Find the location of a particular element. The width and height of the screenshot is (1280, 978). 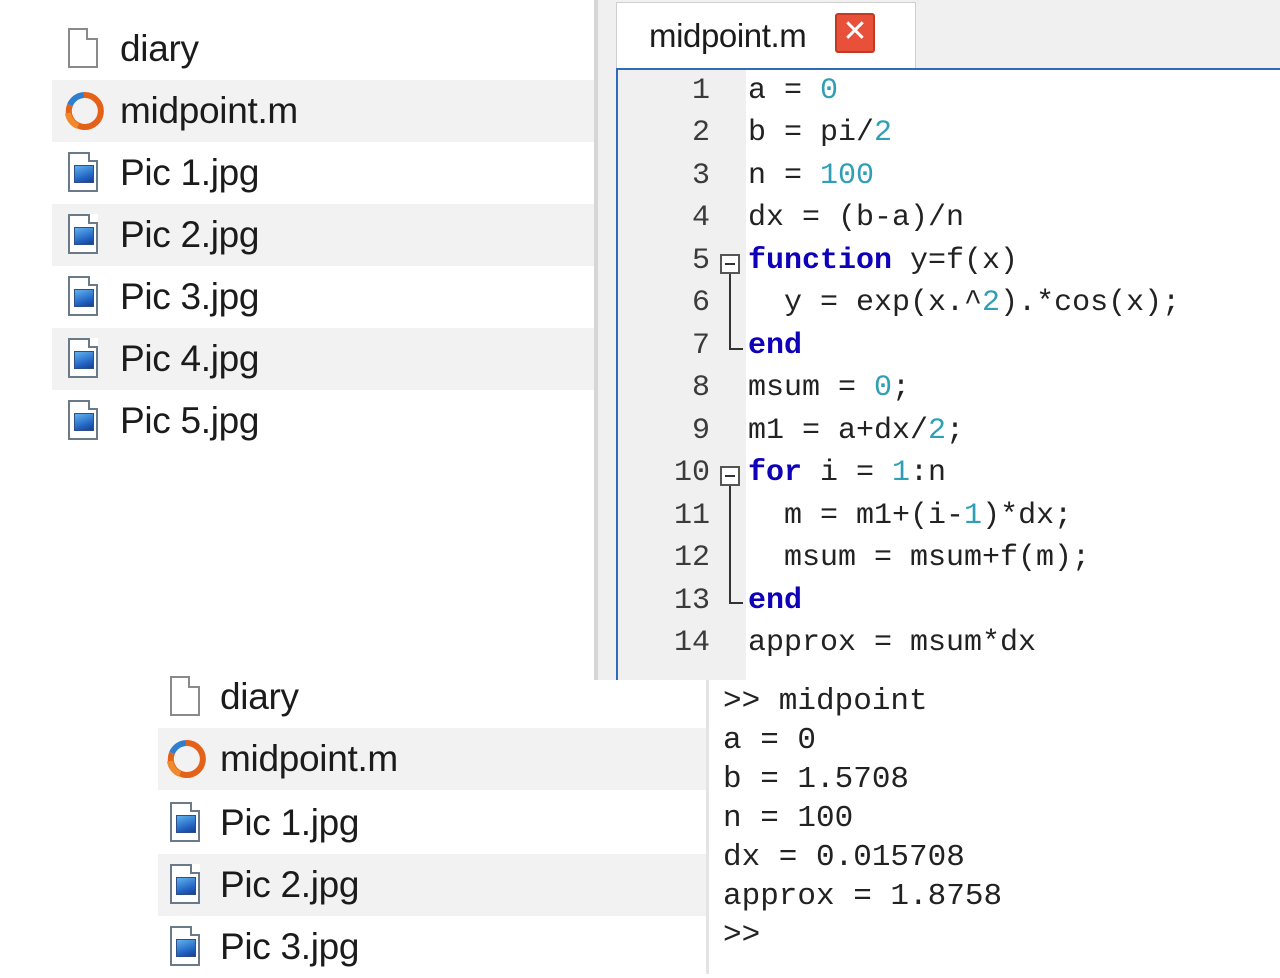

line-number: 5 is located at coordinates (700, 261).